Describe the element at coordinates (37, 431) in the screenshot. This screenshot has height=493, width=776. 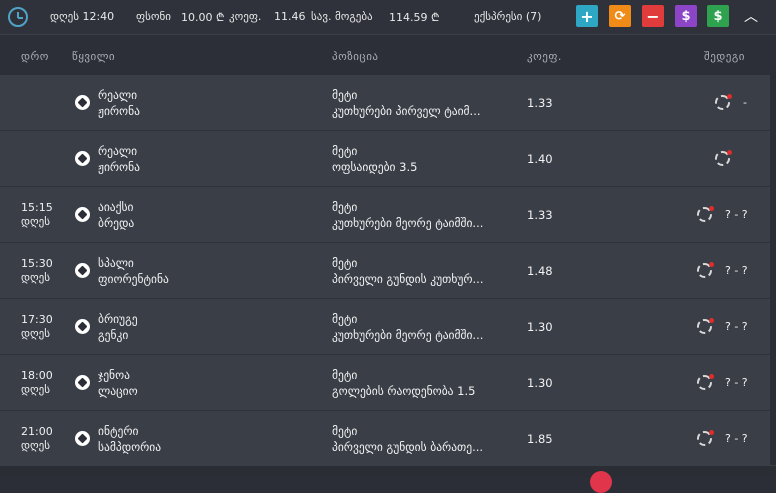
I see `match-time-clock: 21:00` at that location.